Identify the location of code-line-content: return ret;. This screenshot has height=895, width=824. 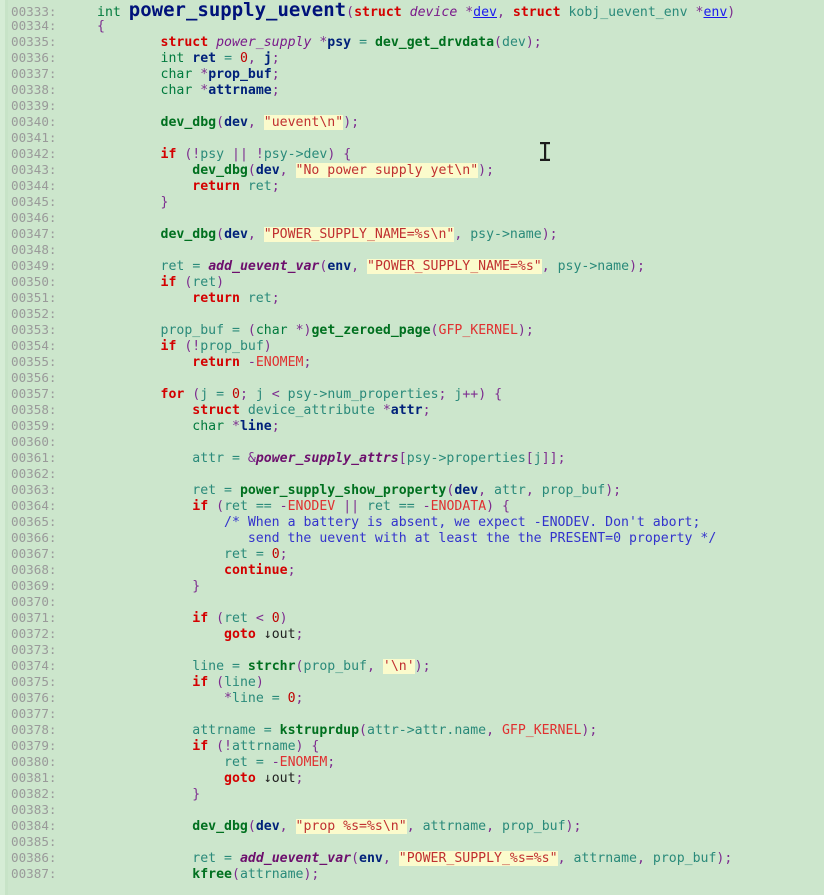
(236, 186).